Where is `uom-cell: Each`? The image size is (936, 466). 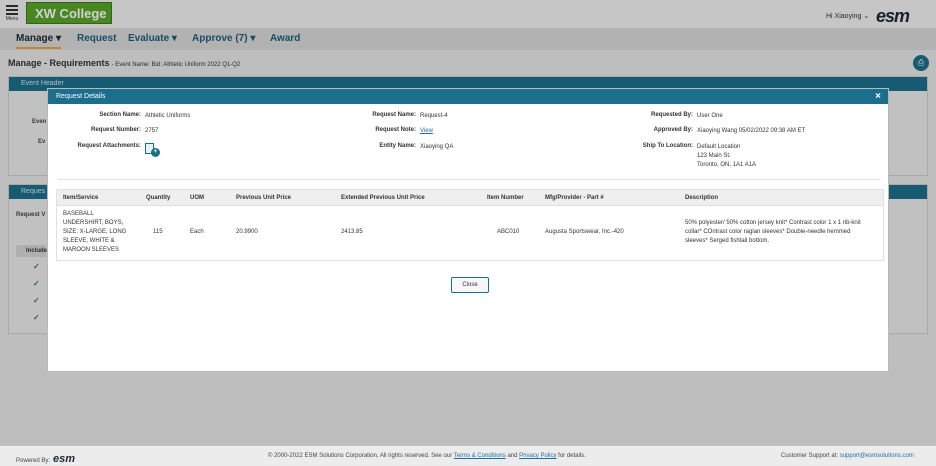 uom-cell: Each is located at coordinates (197, 232).